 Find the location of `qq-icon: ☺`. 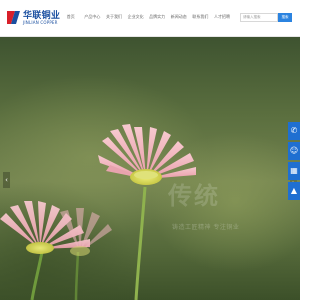

qq-icon: ☺ is located at coordinates (294, 150).